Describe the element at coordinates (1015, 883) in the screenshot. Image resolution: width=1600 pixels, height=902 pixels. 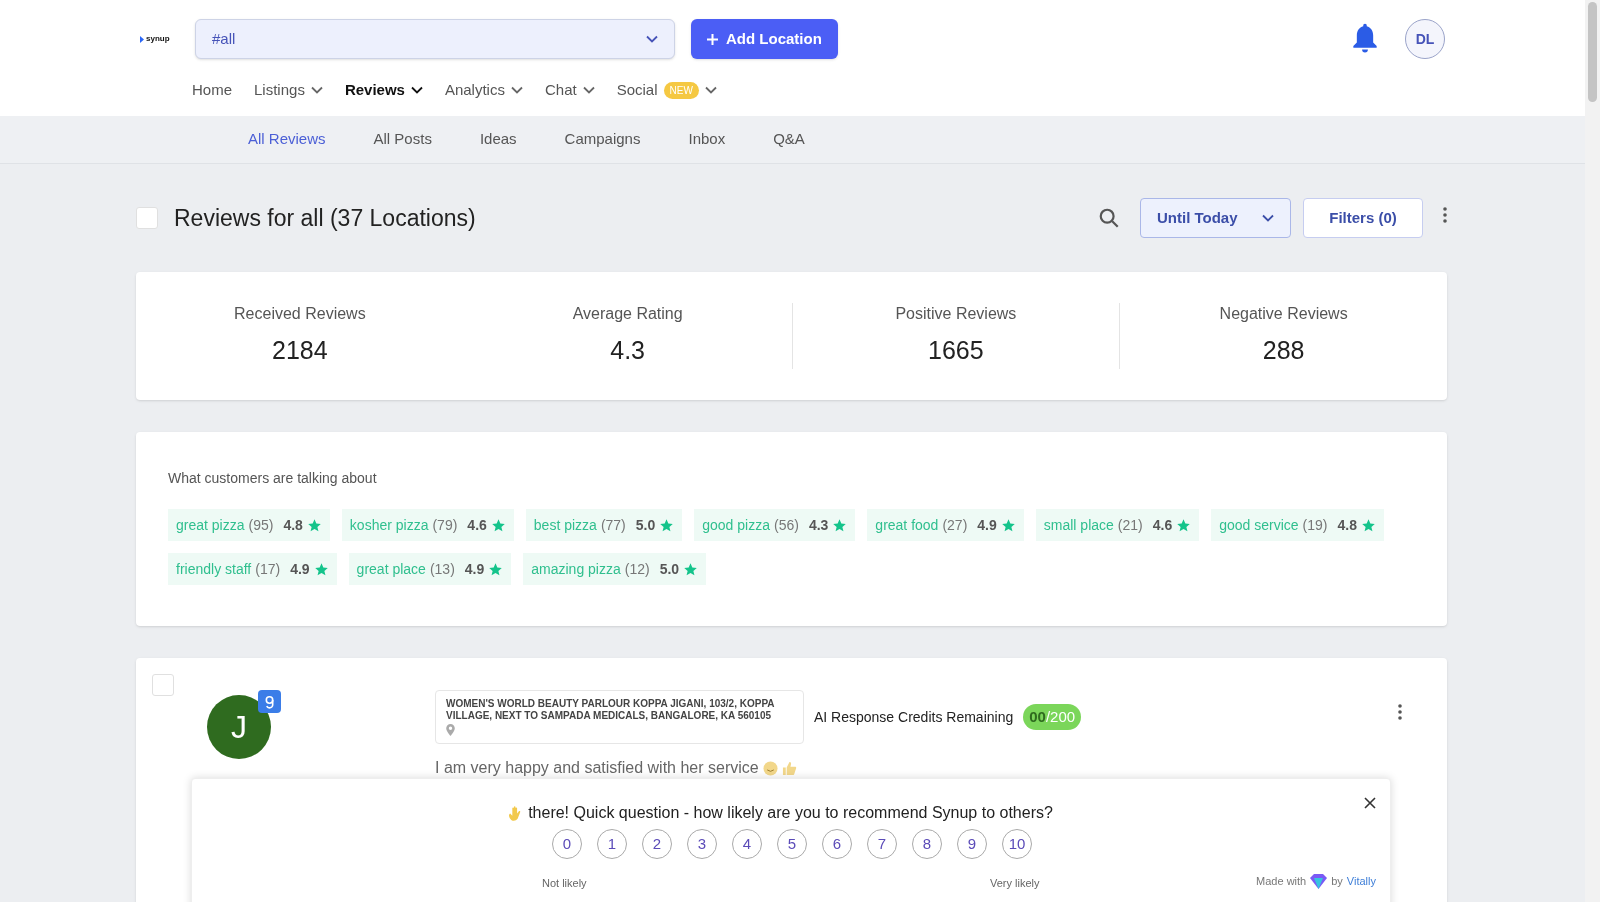
I see `high-scale-label: Very likely` at that location.